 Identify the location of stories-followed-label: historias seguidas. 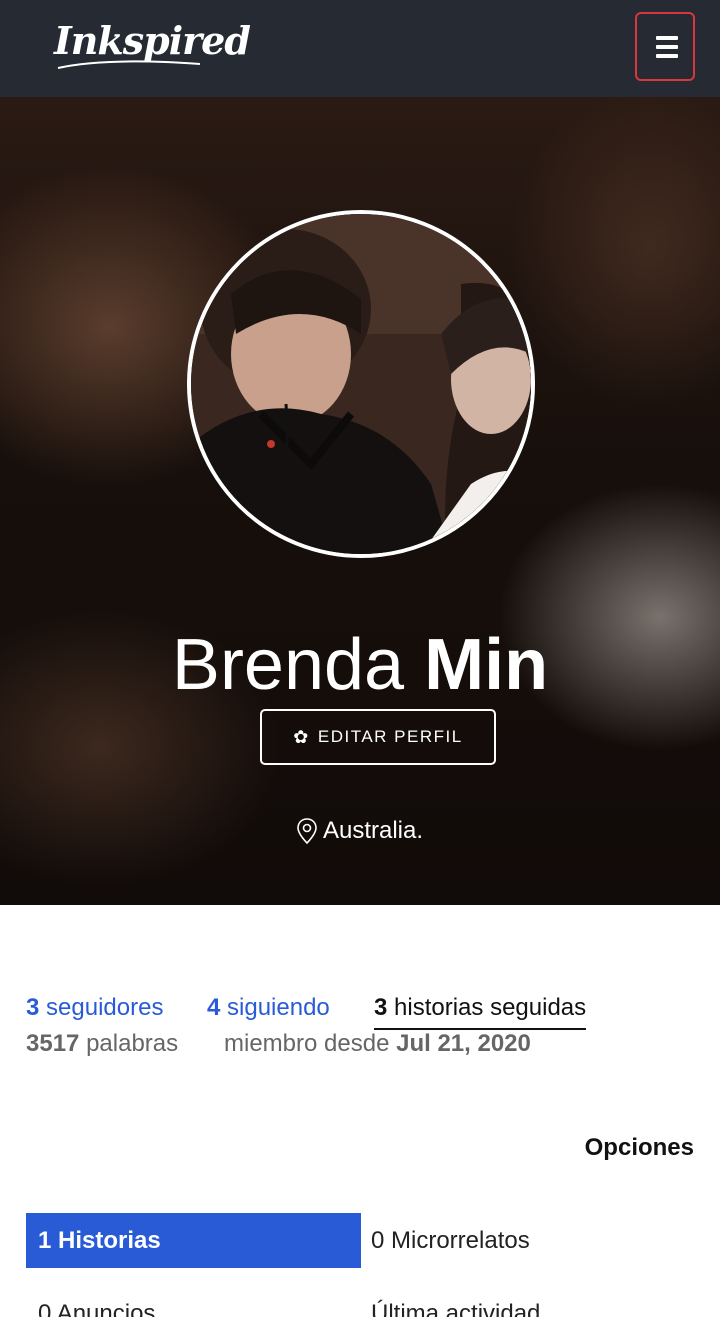
(490, 1007).